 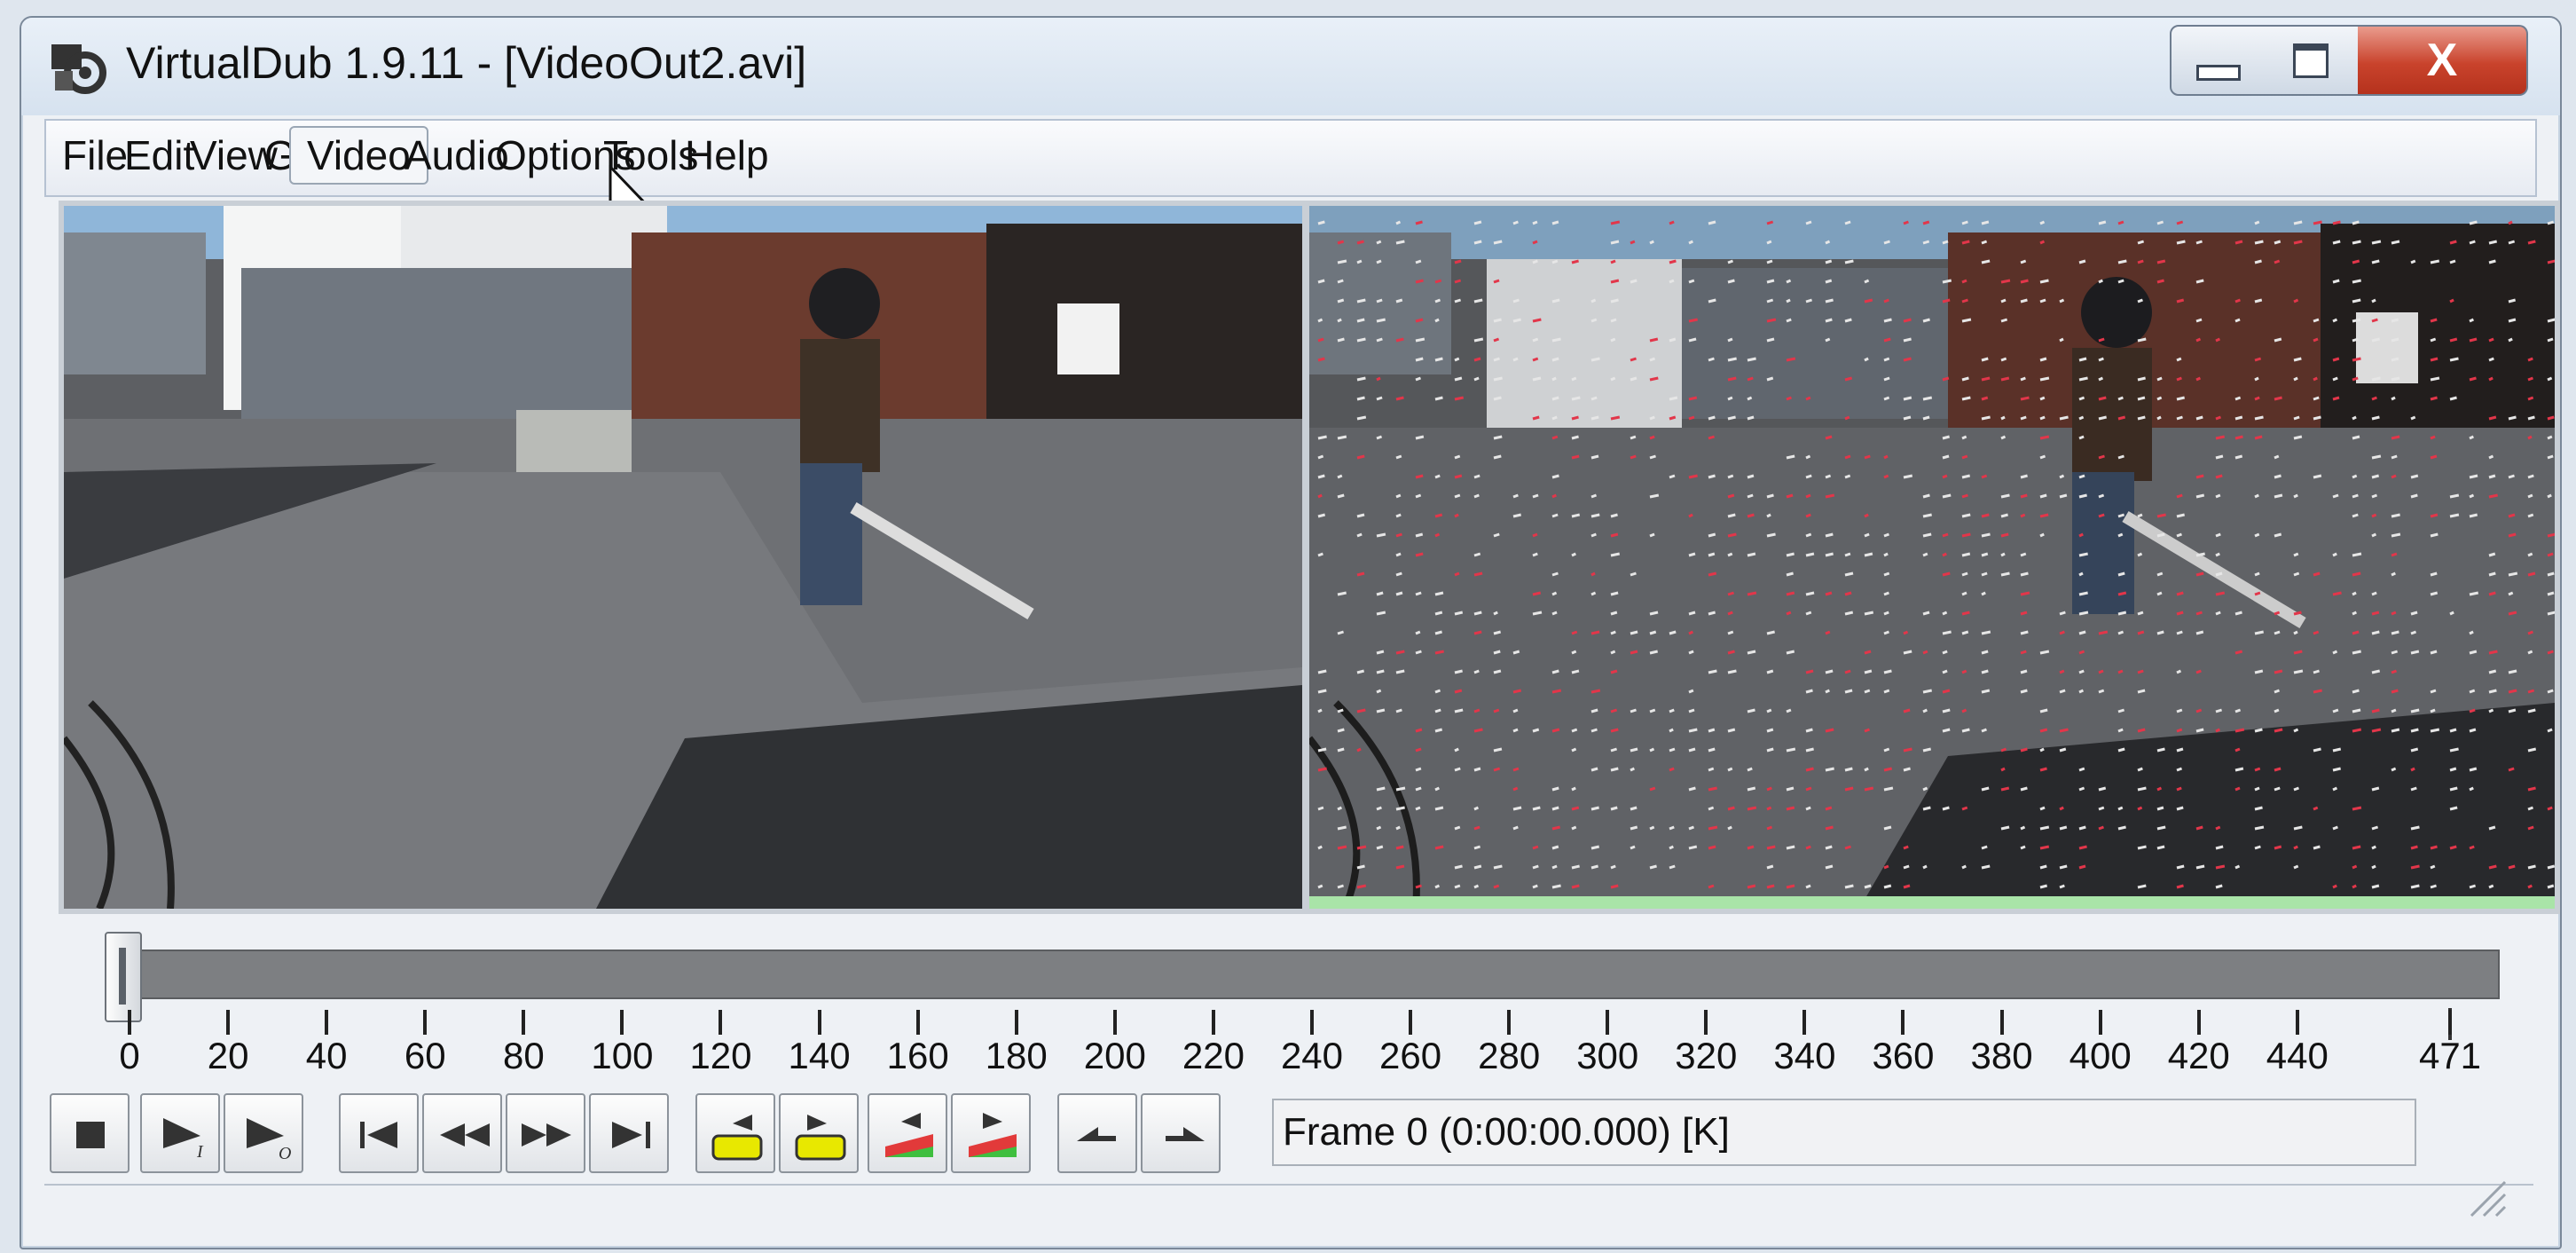 I want to click on next-frame-button, so click(x=1181, y=1133).